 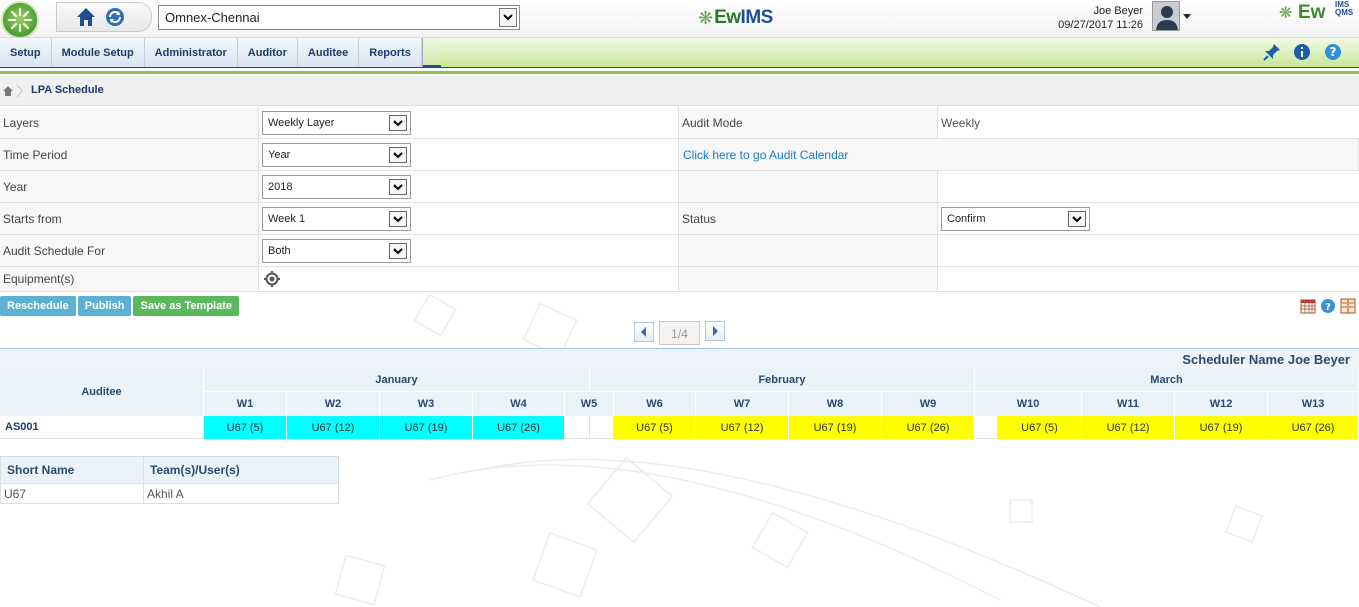 What do you see at coordinates (26, 52) in the screenshot?
I see `menu-setup: Setup` at bounding box center [26, 52].